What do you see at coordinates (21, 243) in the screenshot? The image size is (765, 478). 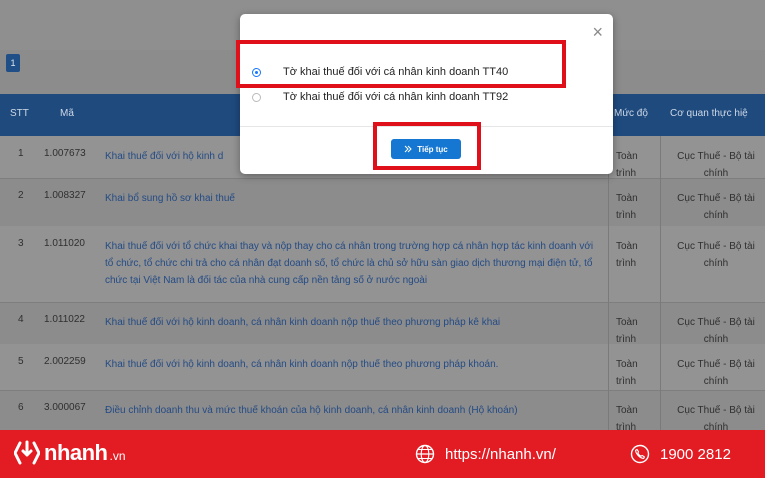 I see `cell-stt: 3` at bounding box center [21, 243].